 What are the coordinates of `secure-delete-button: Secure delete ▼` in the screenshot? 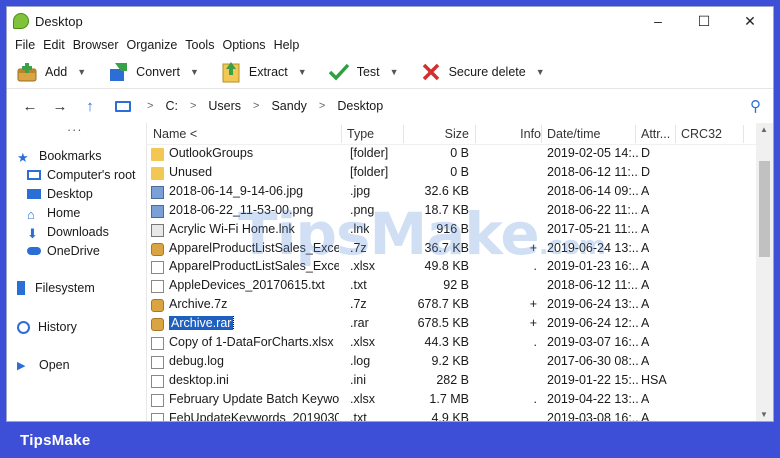 It's located at (488, 72).